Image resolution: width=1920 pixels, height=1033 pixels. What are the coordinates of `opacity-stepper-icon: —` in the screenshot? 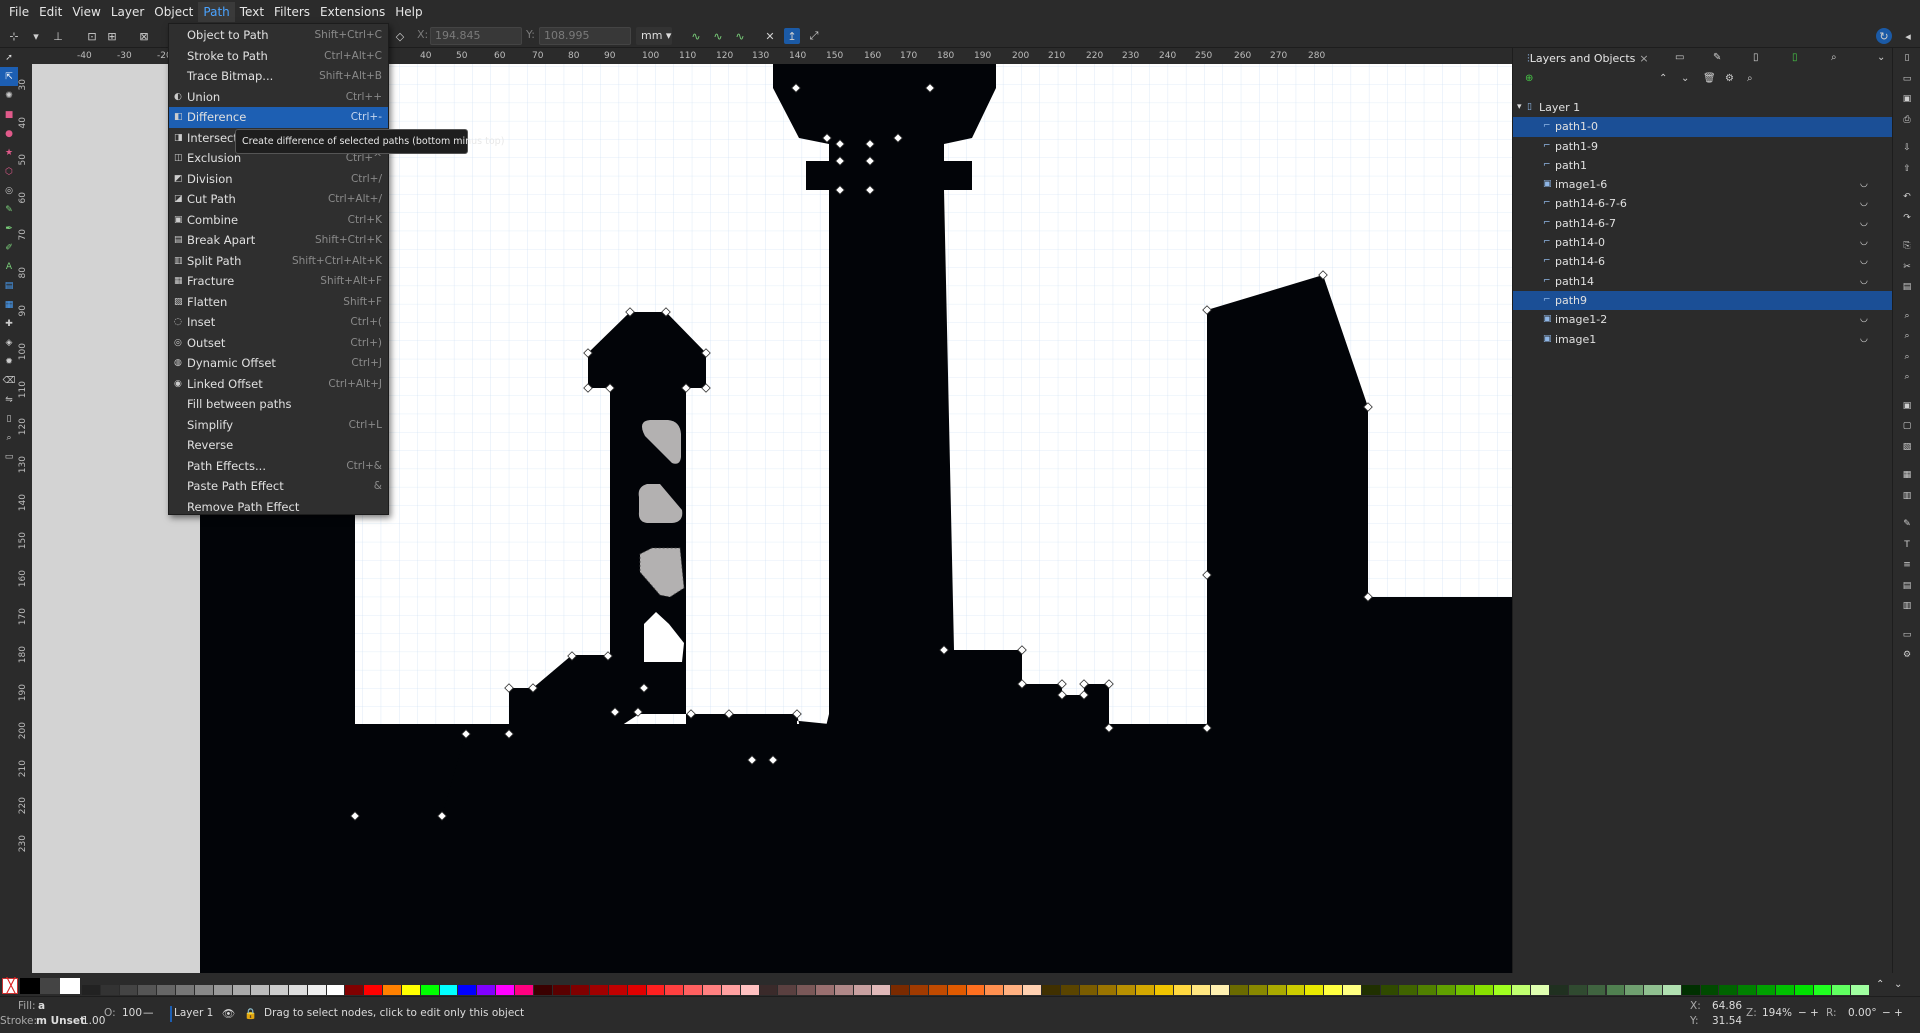 It's located at (148, 1013).